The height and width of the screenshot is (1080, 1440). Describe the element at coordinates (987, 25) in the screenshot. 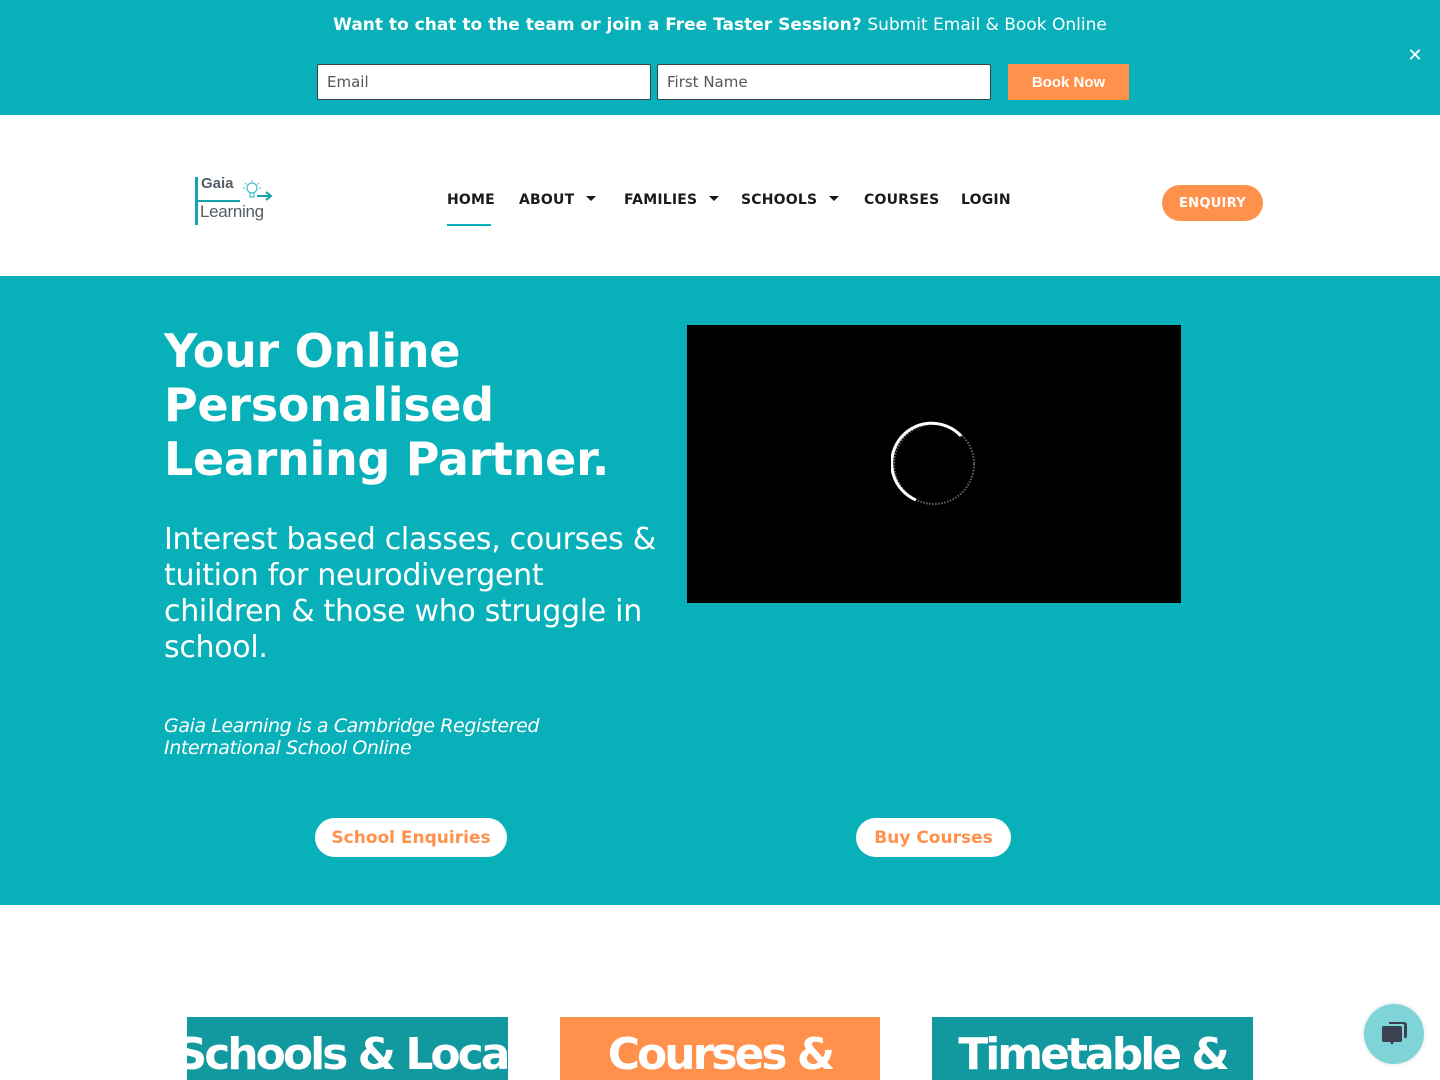

I see `banner-headline-normal: Submit Email & Book Online` at that location.